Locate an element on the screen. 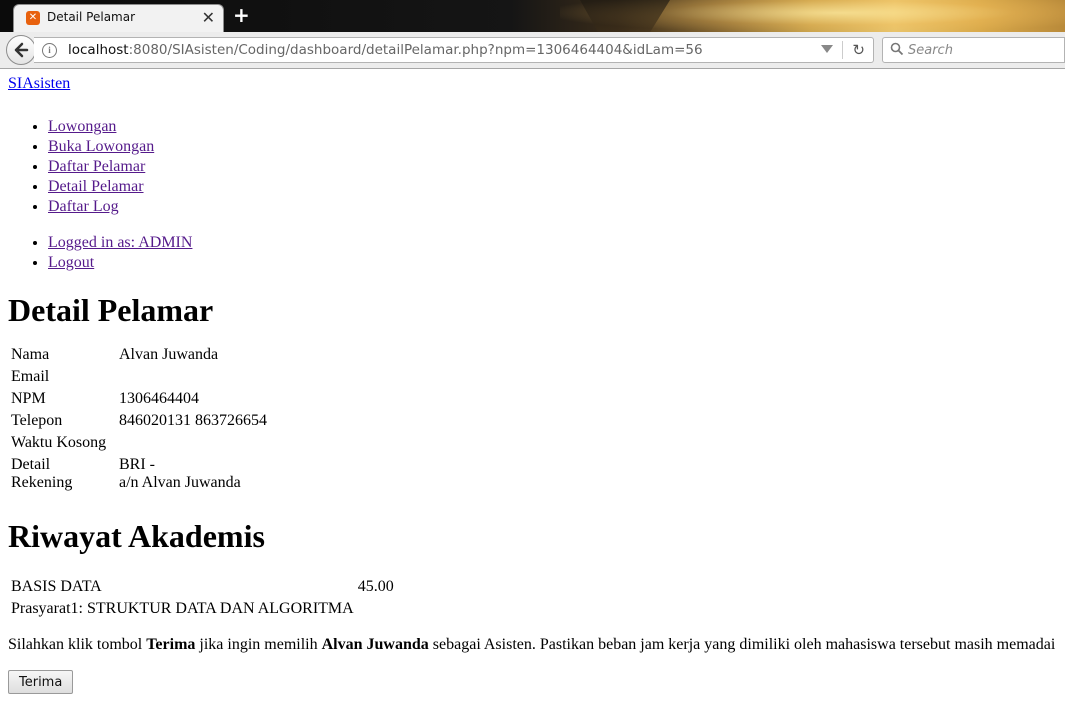 This screenshot has width=1065, height=724. table-row: Email is located at coordinates (139, 377).